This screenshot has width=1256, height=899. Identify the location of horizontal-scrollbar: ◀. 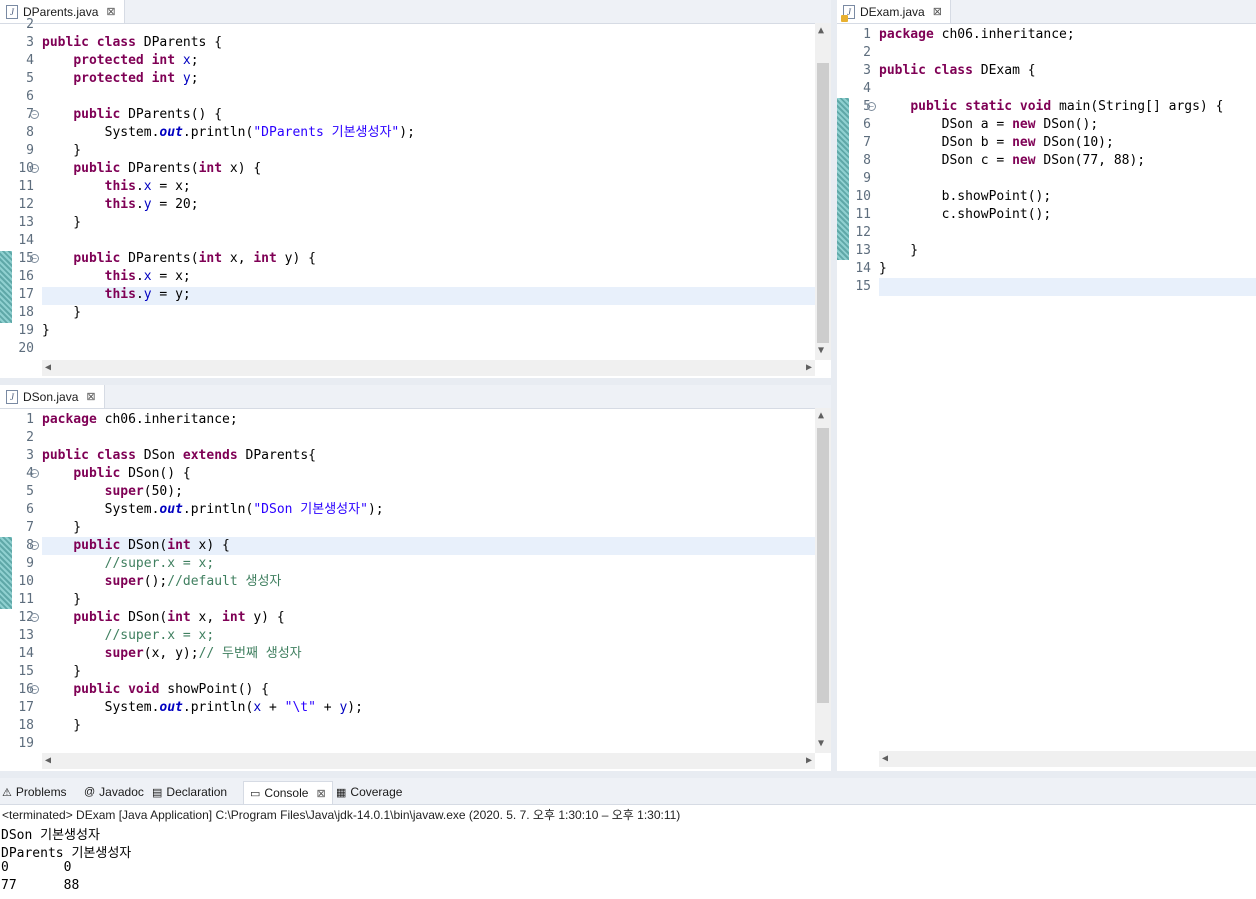
(1067, 759).